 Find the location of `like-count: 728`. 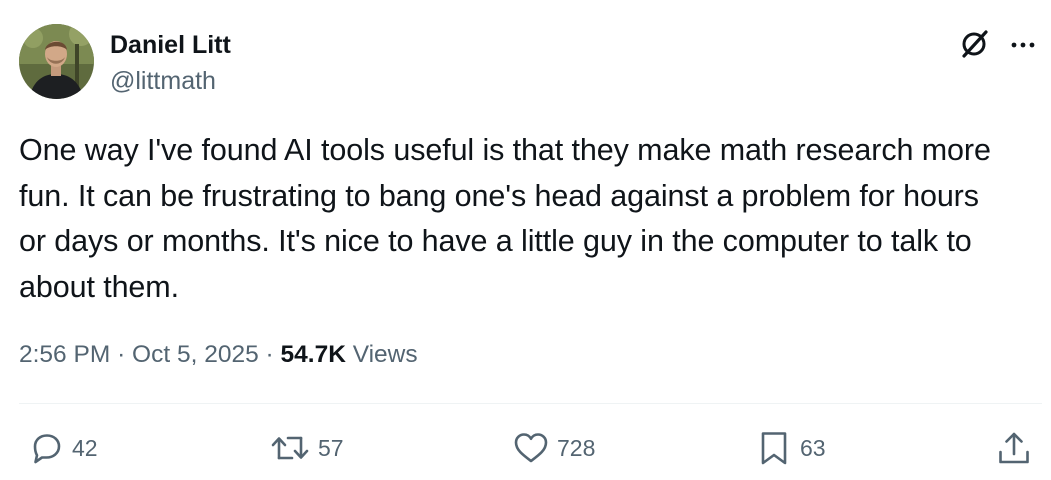

like-count: 728 is located at coordinates (576, 448).